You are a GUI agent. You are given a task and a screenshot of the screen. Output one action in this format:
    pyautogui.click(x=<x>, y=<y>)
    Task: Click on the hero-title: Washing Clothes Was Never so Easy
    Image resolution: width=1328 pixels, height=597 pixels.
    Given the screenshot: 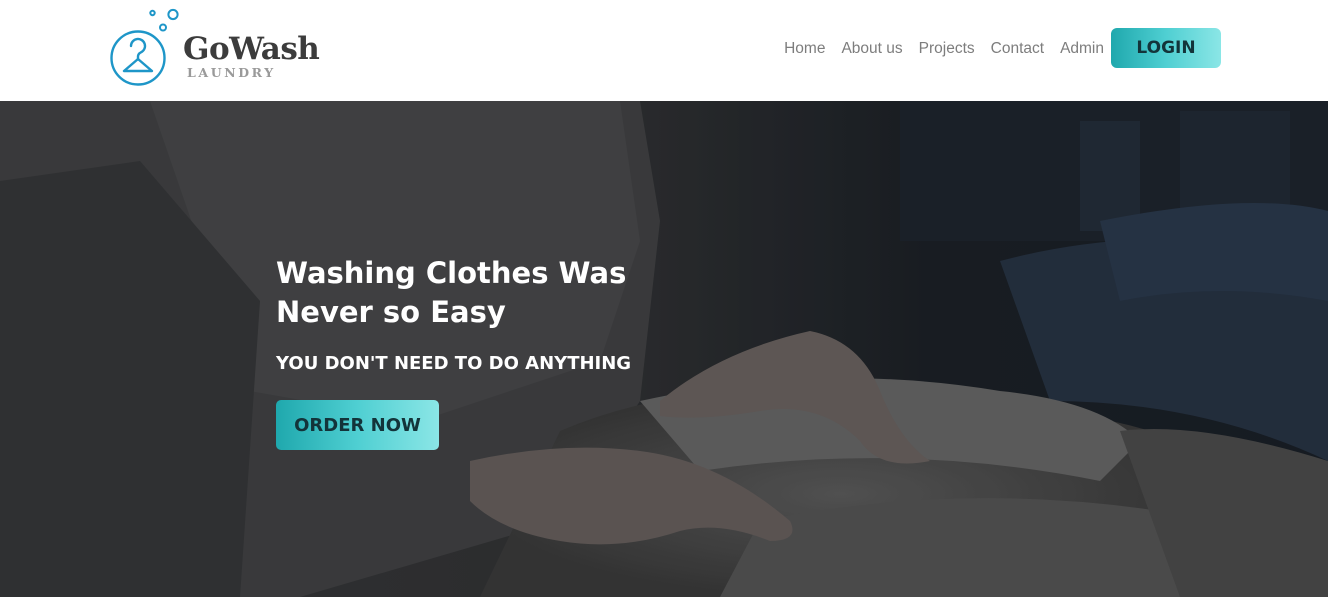 What is the action you would take?
    pyautogui.click(x=451, y=292)
    